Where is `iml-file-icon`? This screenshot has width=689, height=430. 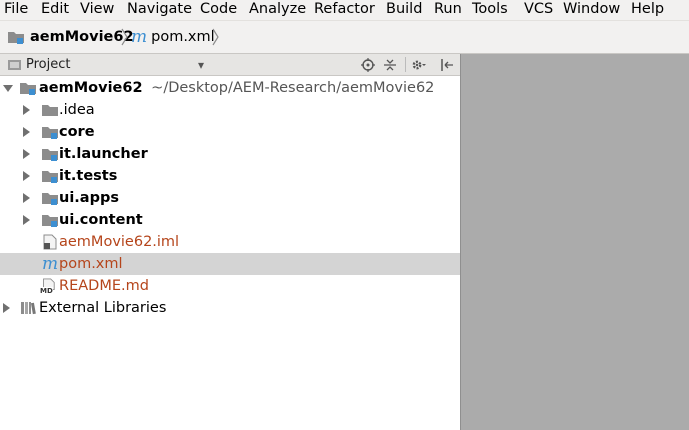 iml-file-icon is located at coordinates (50, 242).